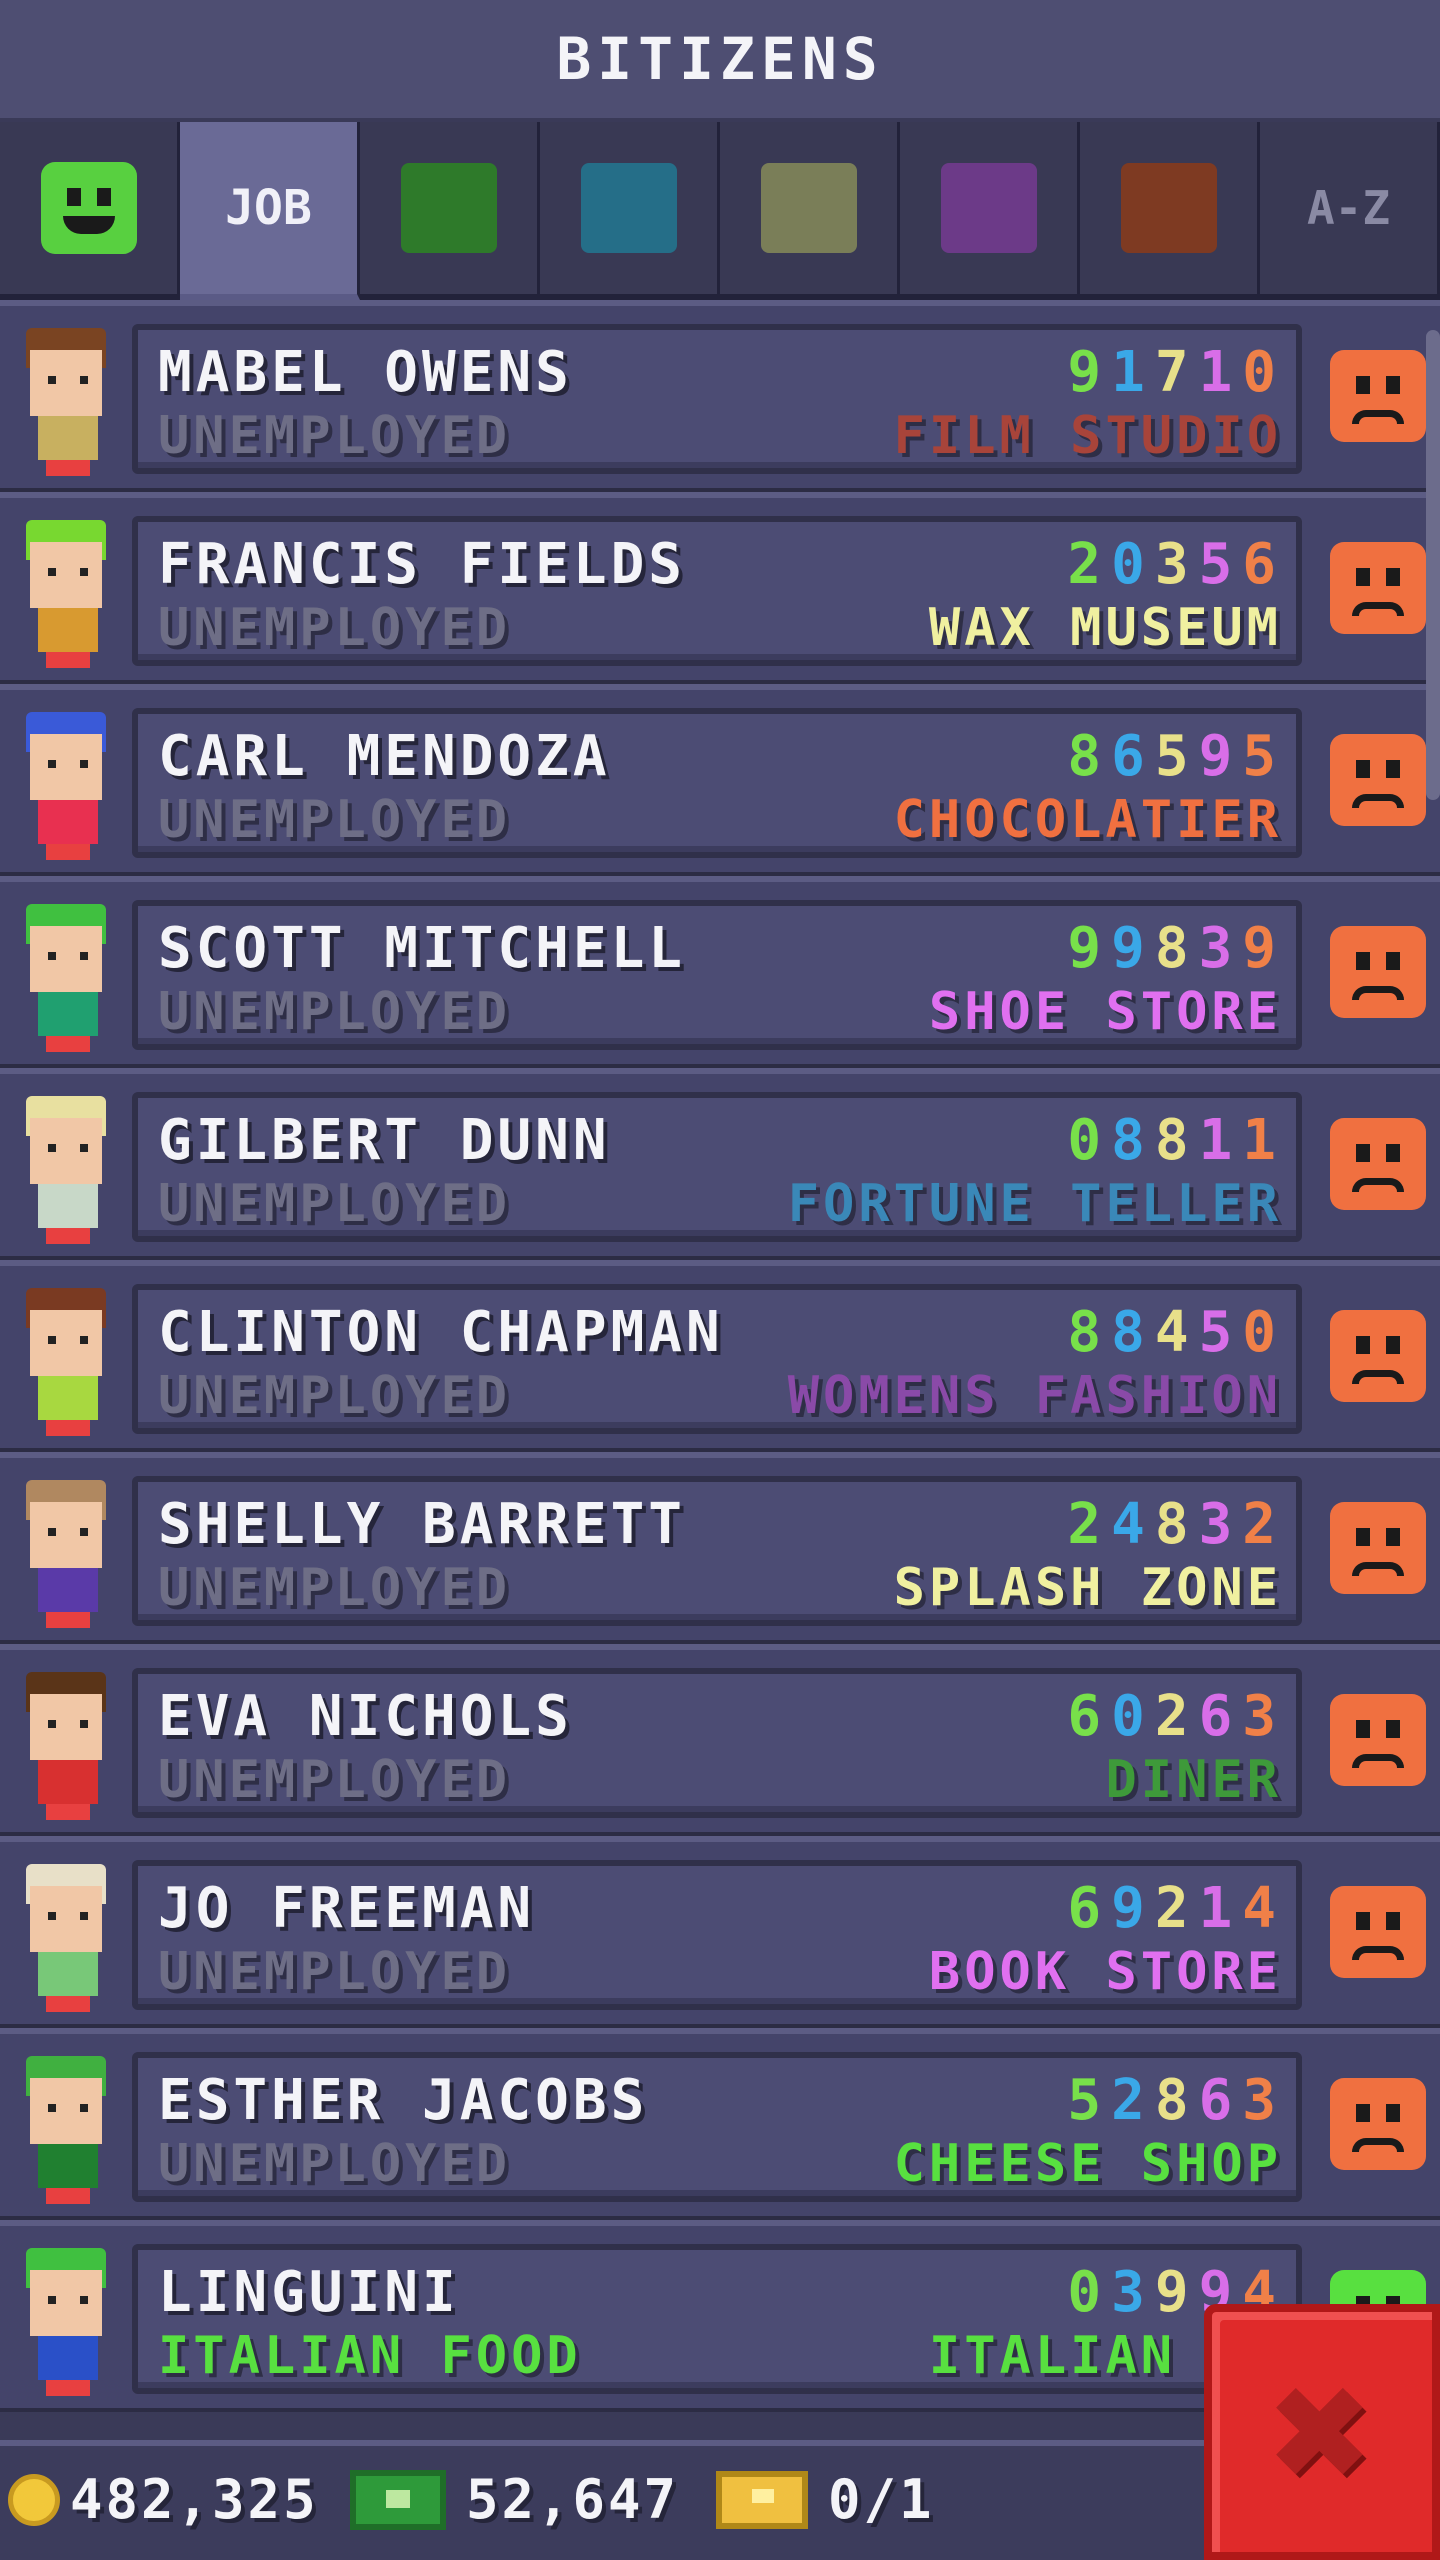 The width and height of the screenshot is (1440, 2560). I want to click on bitizen-card: EVA NICHOLS UNEMPLOYED 60263 DINER, so click(717, 1743).